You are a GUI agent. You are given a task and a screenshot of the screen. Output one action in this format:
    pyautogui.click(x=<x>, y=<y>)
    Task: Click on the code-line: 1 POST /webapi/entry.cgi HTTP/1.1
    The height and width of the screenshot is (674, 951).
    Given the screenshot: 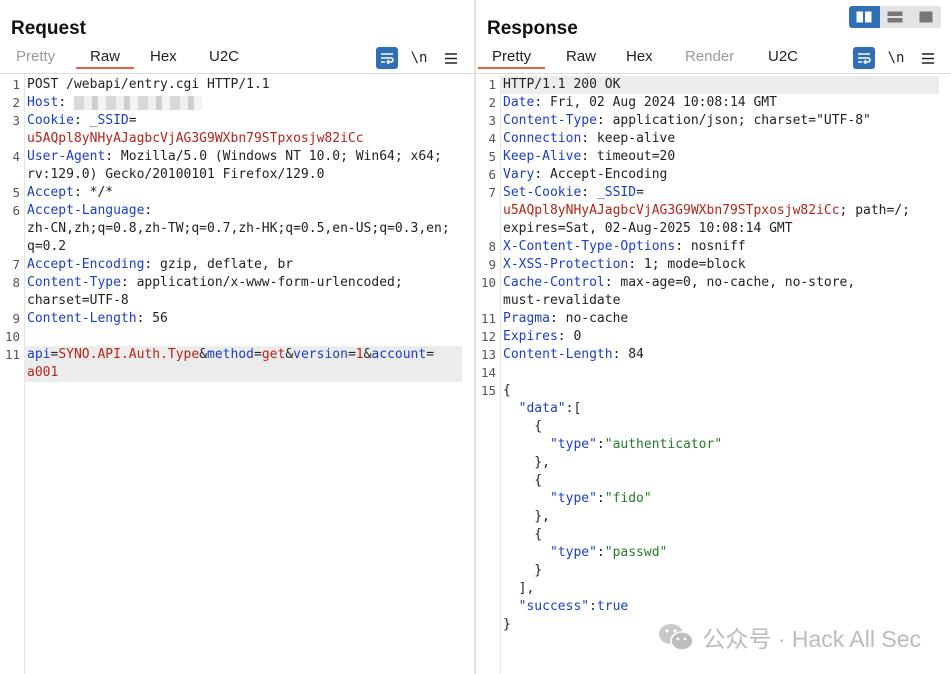 What is the action you would take?
    pyautogui.click(x=237, y=85)
    